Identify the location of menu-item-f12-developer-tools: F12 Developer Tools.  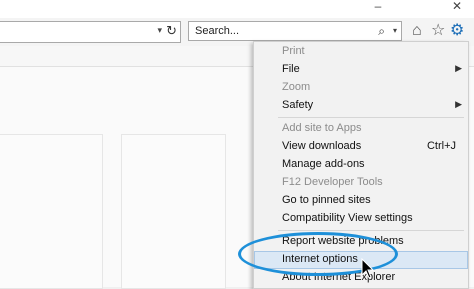
(361, 183).